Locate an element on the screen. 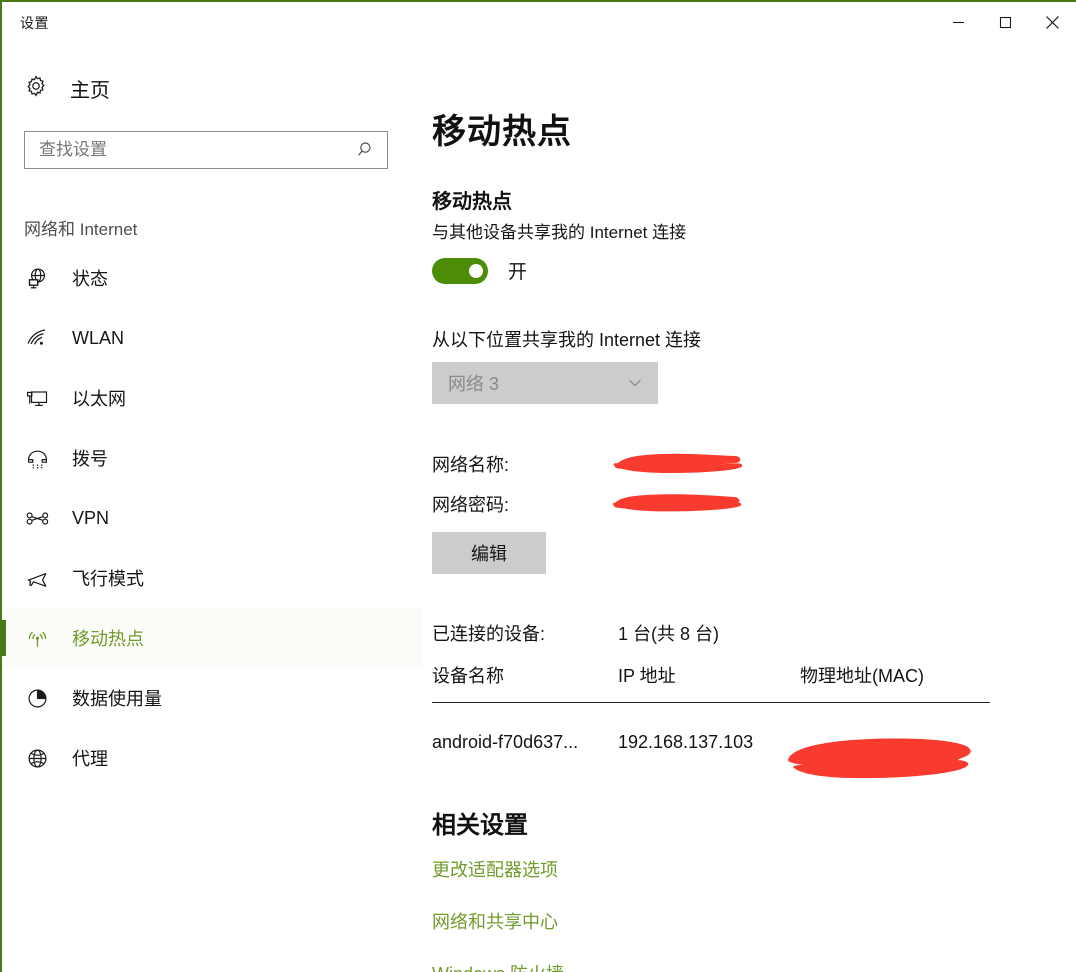 The height and width of the screenshot is (972, 1076). share-from-selected-value: 网络 3 is located at coordinates (474, 384).